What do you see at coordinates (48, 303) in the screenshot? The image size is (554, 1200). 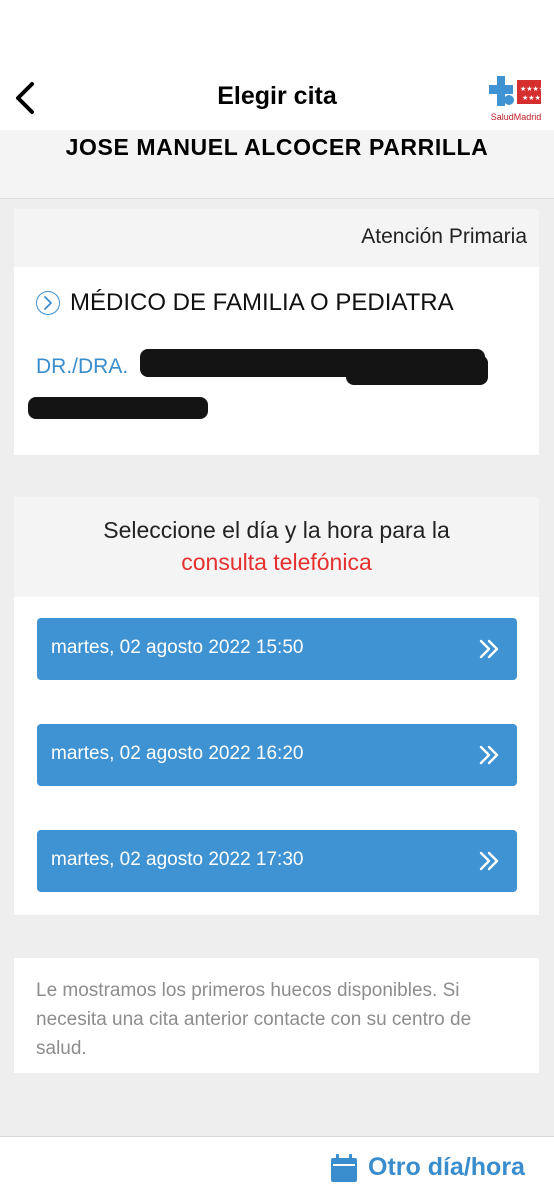 I see `circle-chevron-right-icon` at bounding box center [48, 303].